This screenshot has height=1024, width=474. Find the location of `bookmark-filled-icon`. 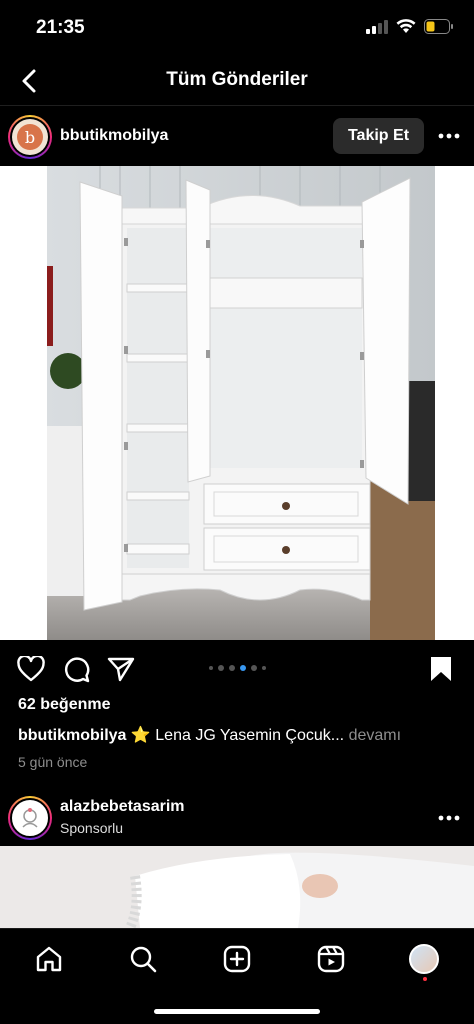

bookmark-filled-icon is located at coordinates (441, 669).